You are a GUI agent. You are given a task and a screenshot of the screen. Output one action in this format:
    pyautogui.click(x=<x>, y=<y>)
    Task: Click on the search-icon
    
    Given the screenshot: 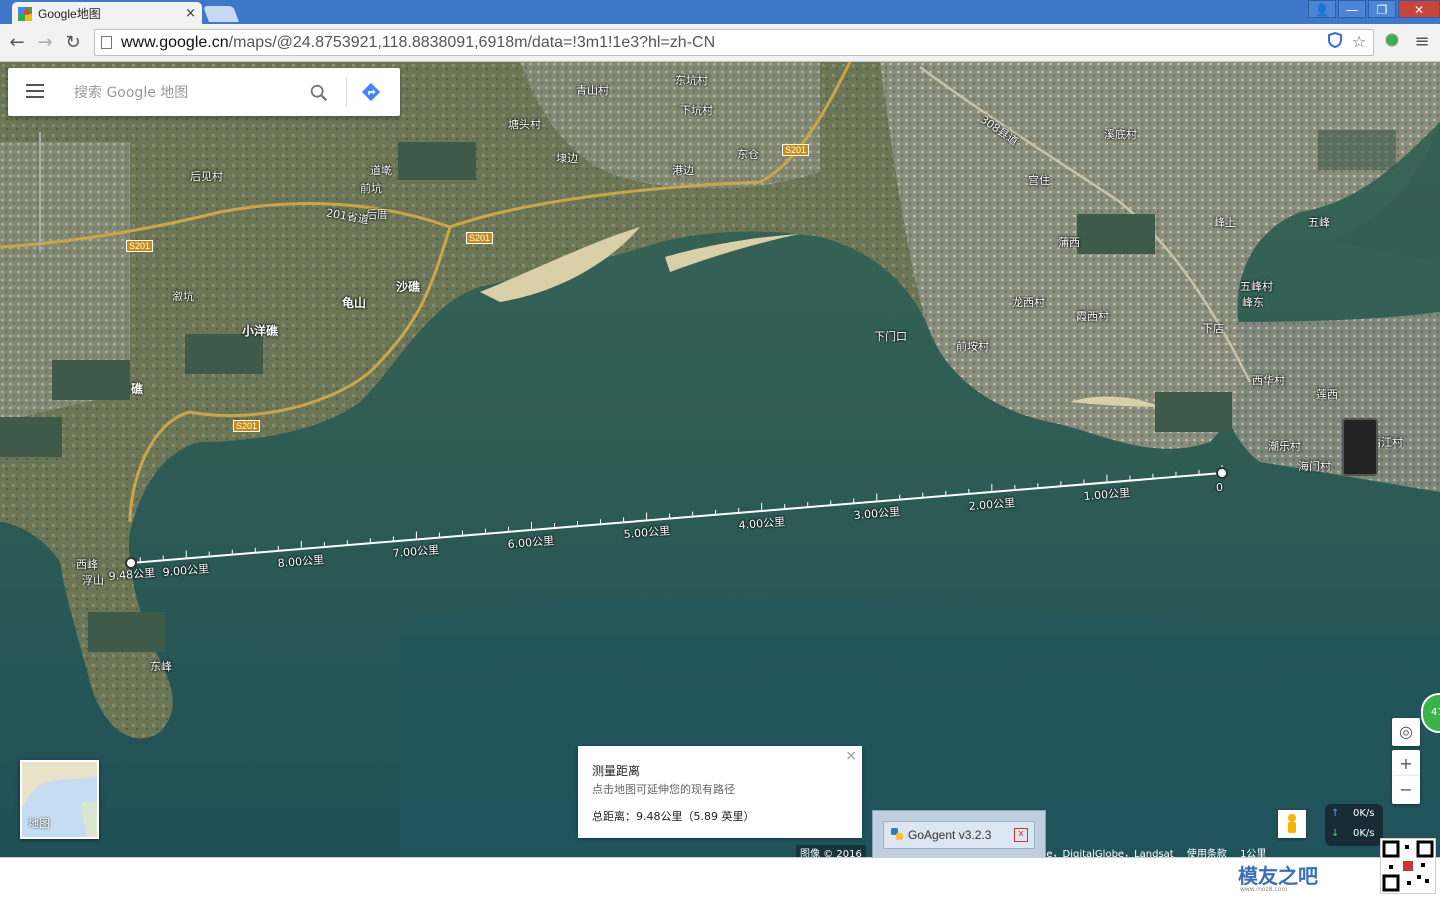 What is the action you would take?
    pyautogui.click(x=319, y=93)
    